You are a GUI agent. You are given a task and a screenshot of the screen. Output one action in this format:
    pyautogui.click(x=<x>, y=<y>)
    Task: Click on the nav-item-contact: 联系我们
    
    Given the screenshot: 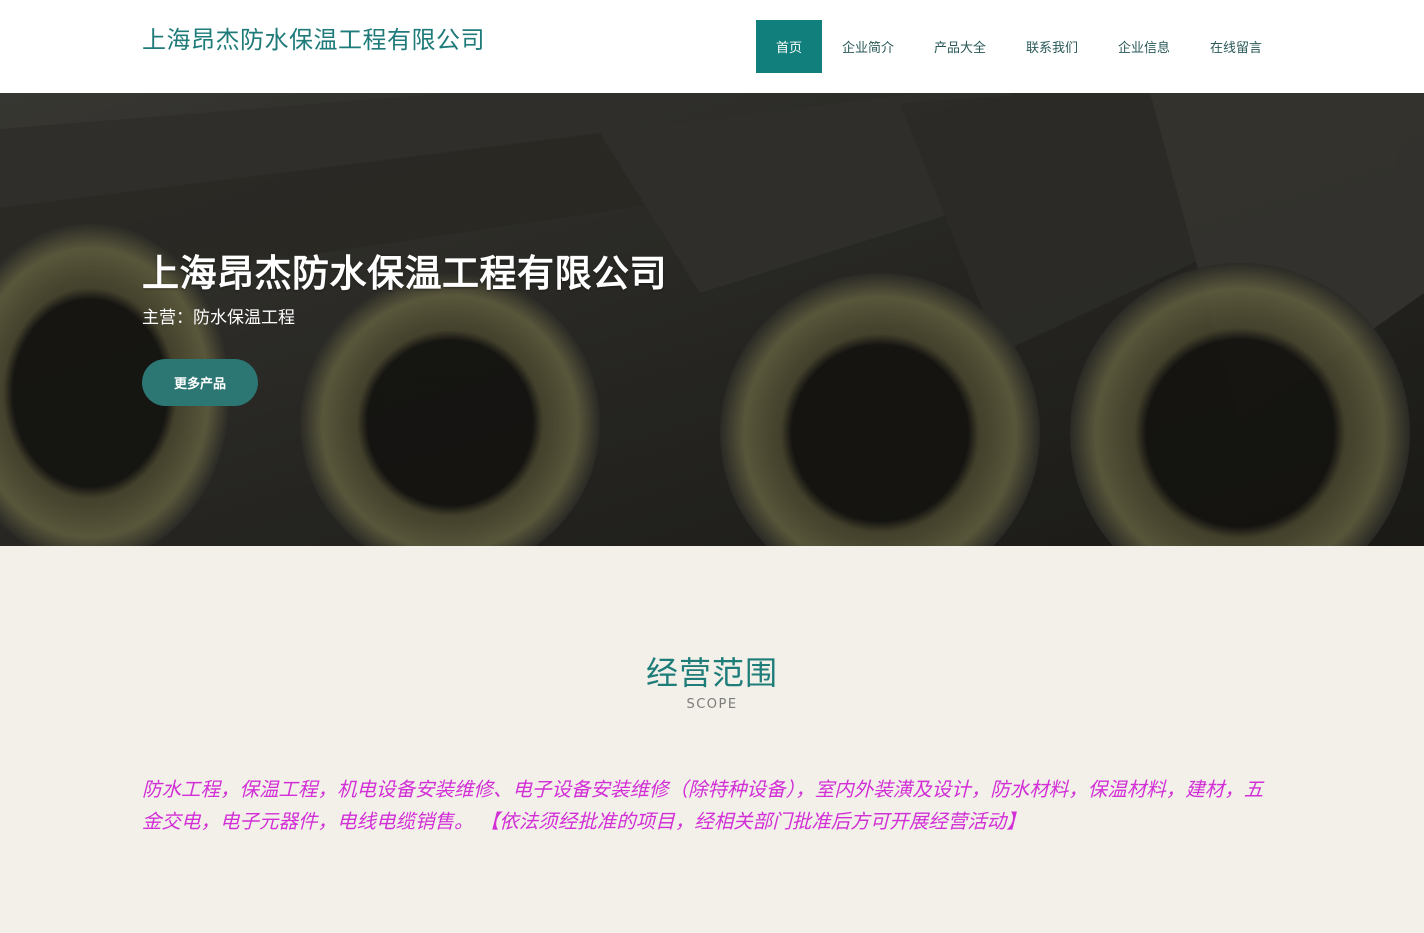 What is the action you would take?
    pyautogui.click(x=1052, y=46)
    